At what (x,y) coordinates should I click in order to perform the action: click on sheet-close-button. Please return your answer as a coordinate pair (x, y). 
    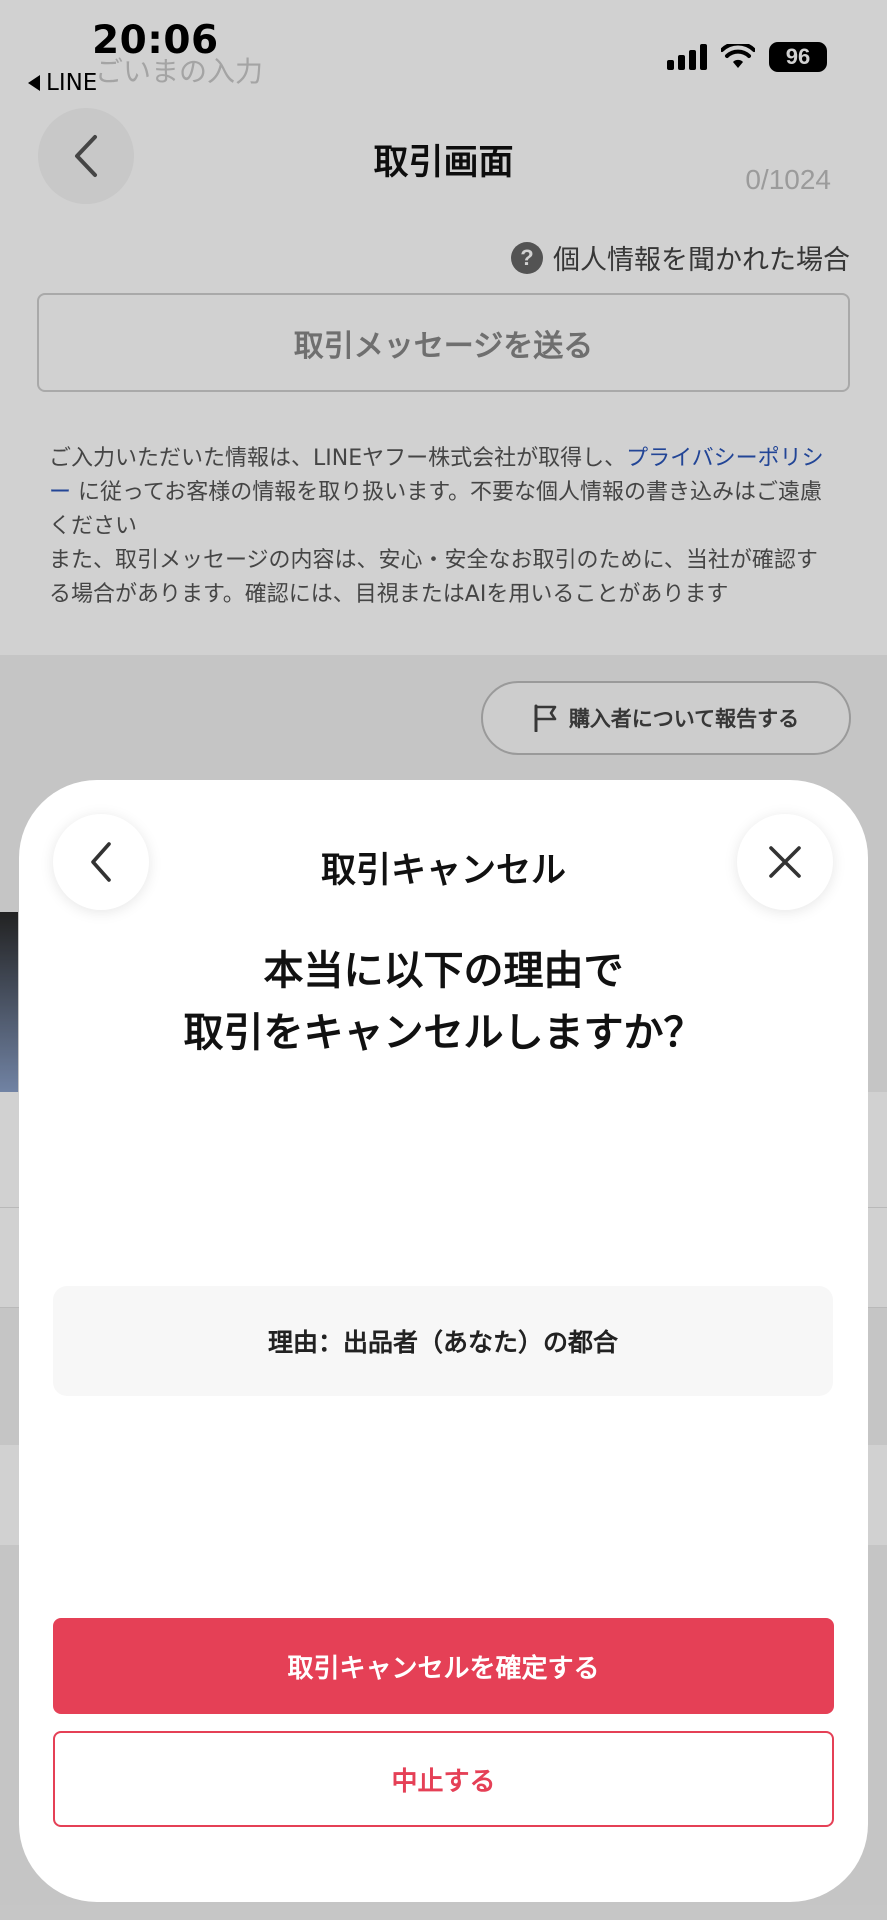
    Looking at the image, I should click on (785, 862).